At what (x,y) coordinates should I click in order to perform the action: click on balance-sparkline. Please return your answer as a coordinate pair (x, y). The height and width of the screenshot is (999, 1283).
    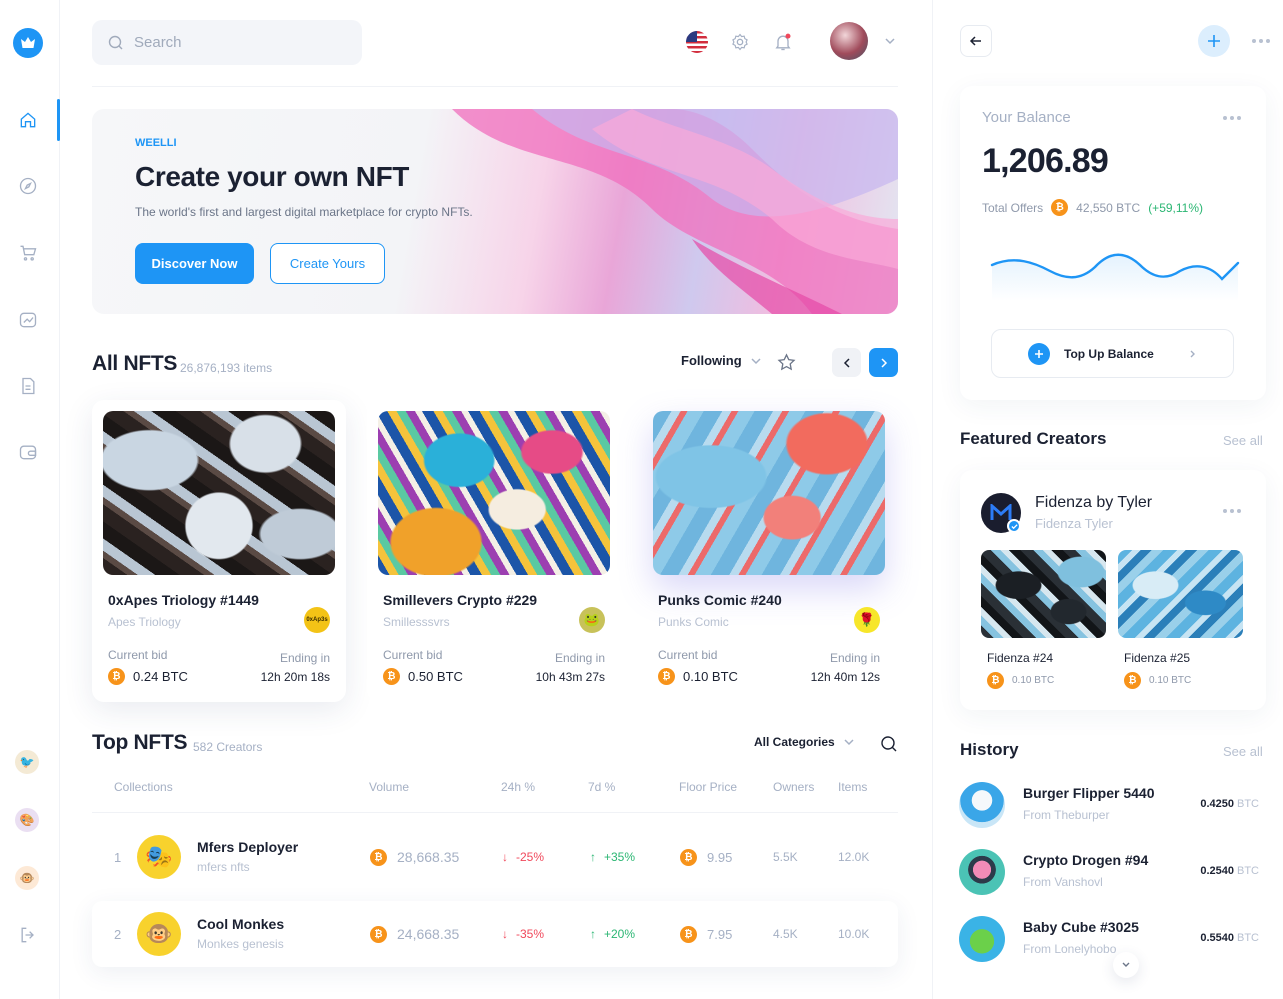
    Looking at the image, I should click on (1115, 277).